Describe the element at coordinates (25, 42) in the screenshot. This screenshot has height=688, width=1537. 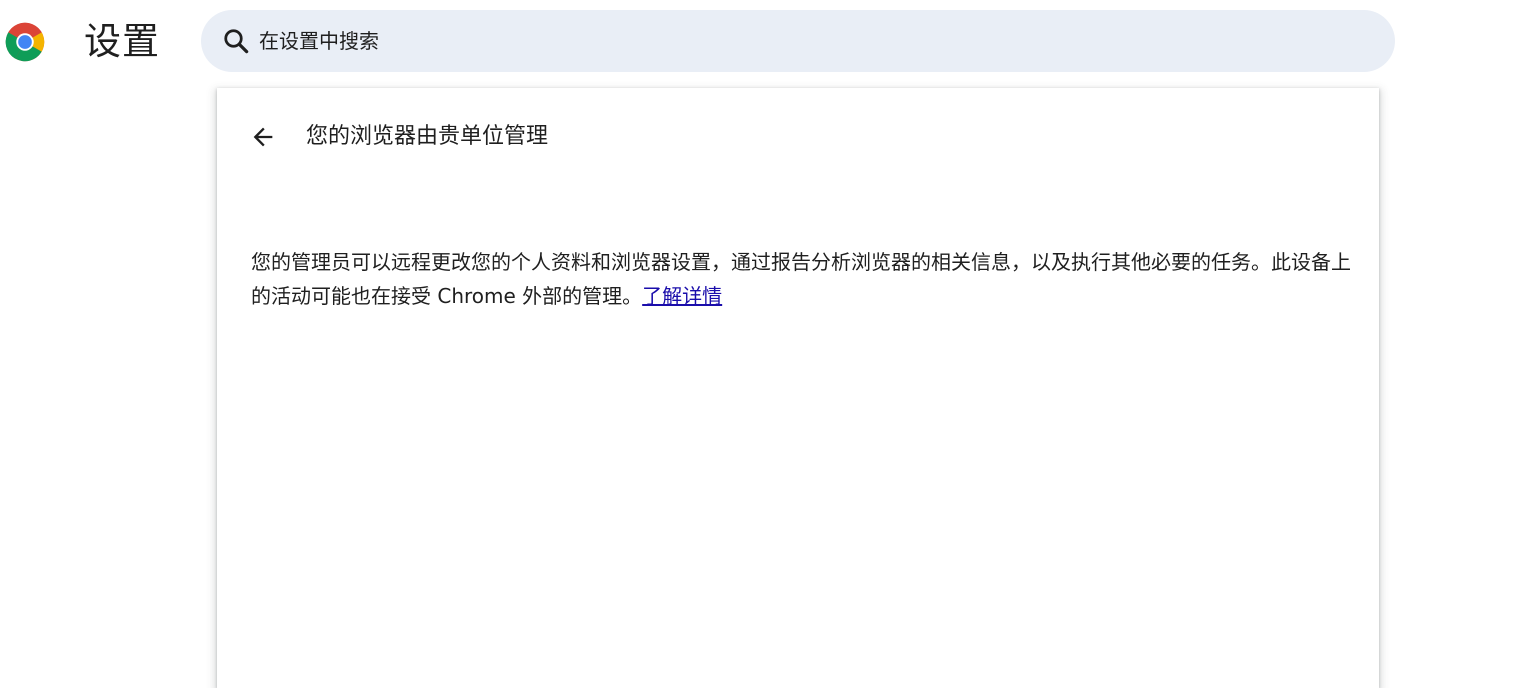
I see `chrome-logo-icon` at that location.